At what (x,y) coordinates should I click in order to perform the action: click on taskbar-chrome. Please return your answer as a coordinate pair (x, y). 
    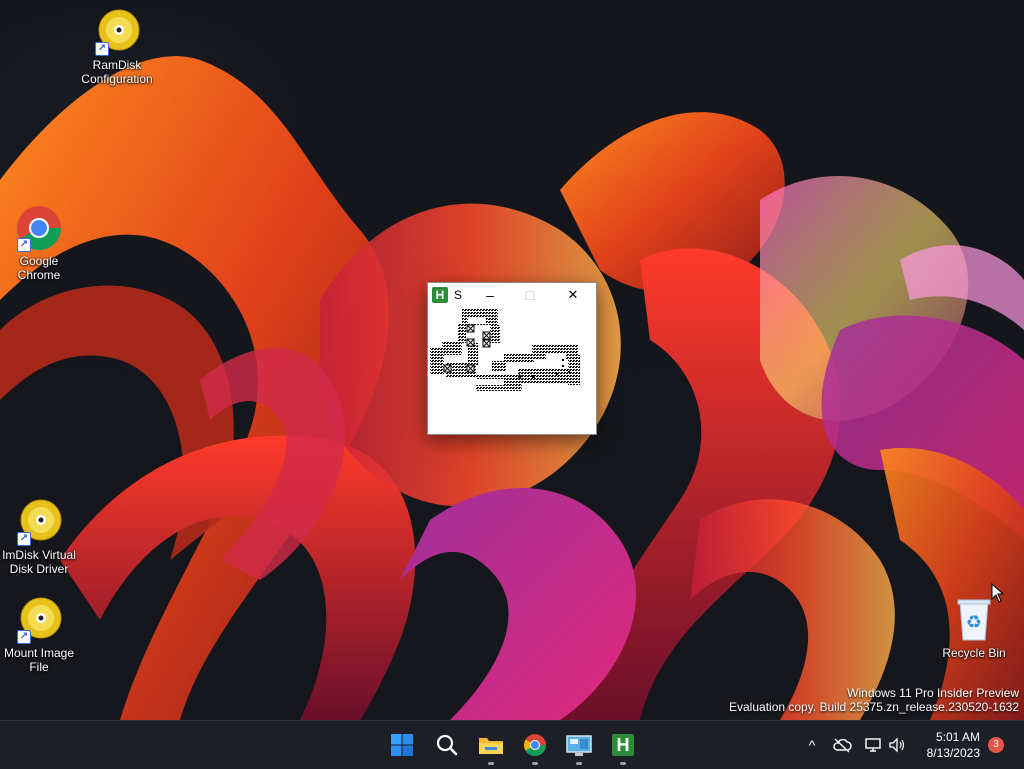
    Looking at the image, I should click on (535, 746).